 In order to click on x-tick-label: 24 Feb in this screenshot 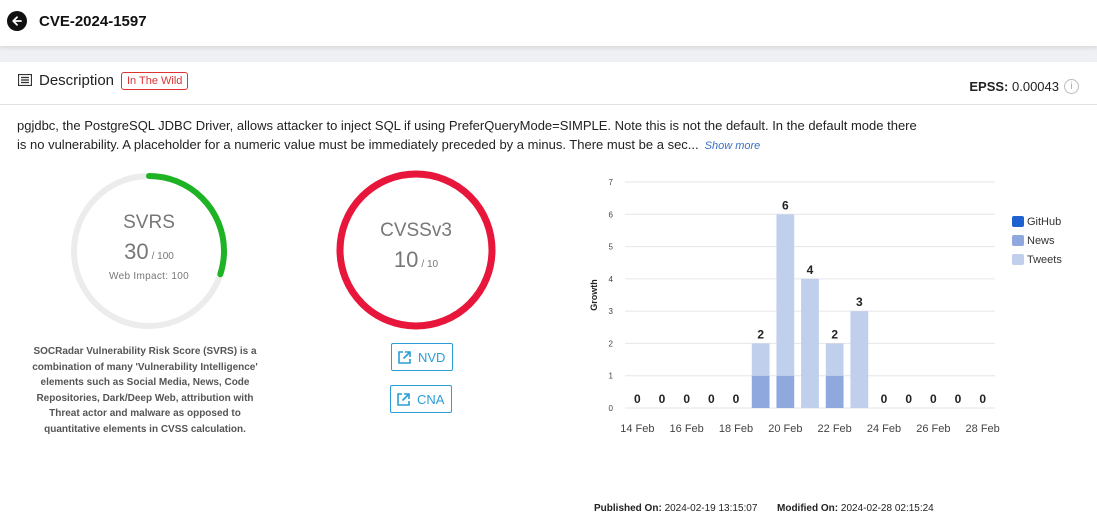, I will do `click(884, 429)`.